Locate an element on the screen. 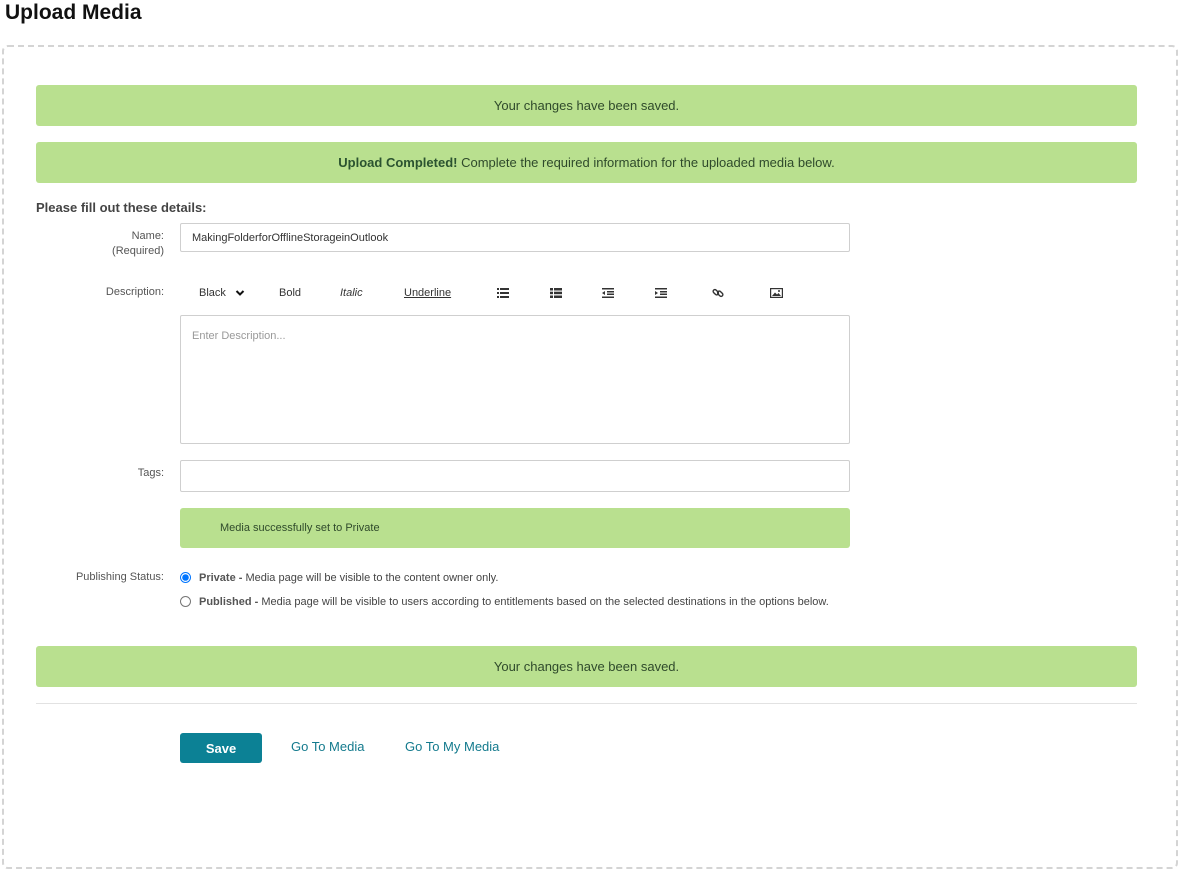  published-title: Published - is located at coordinates (230, 602).